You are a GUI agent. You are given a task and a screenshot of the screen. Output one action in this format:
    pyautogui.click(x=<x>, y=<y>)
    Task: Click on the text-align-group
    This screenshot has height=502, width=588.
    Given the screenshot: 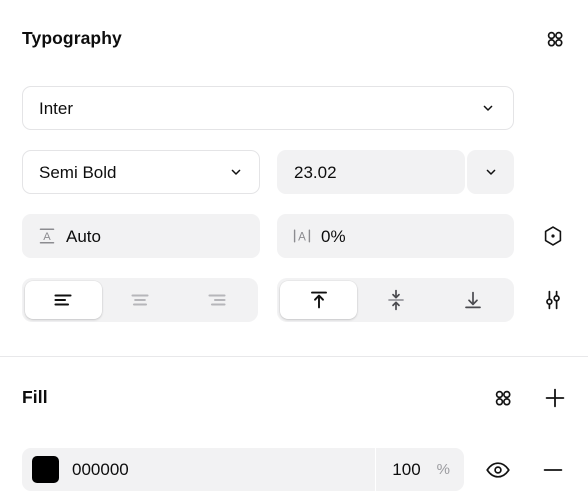 What is the action you would take?
    pyautogui.click(x=140, y=300)
    